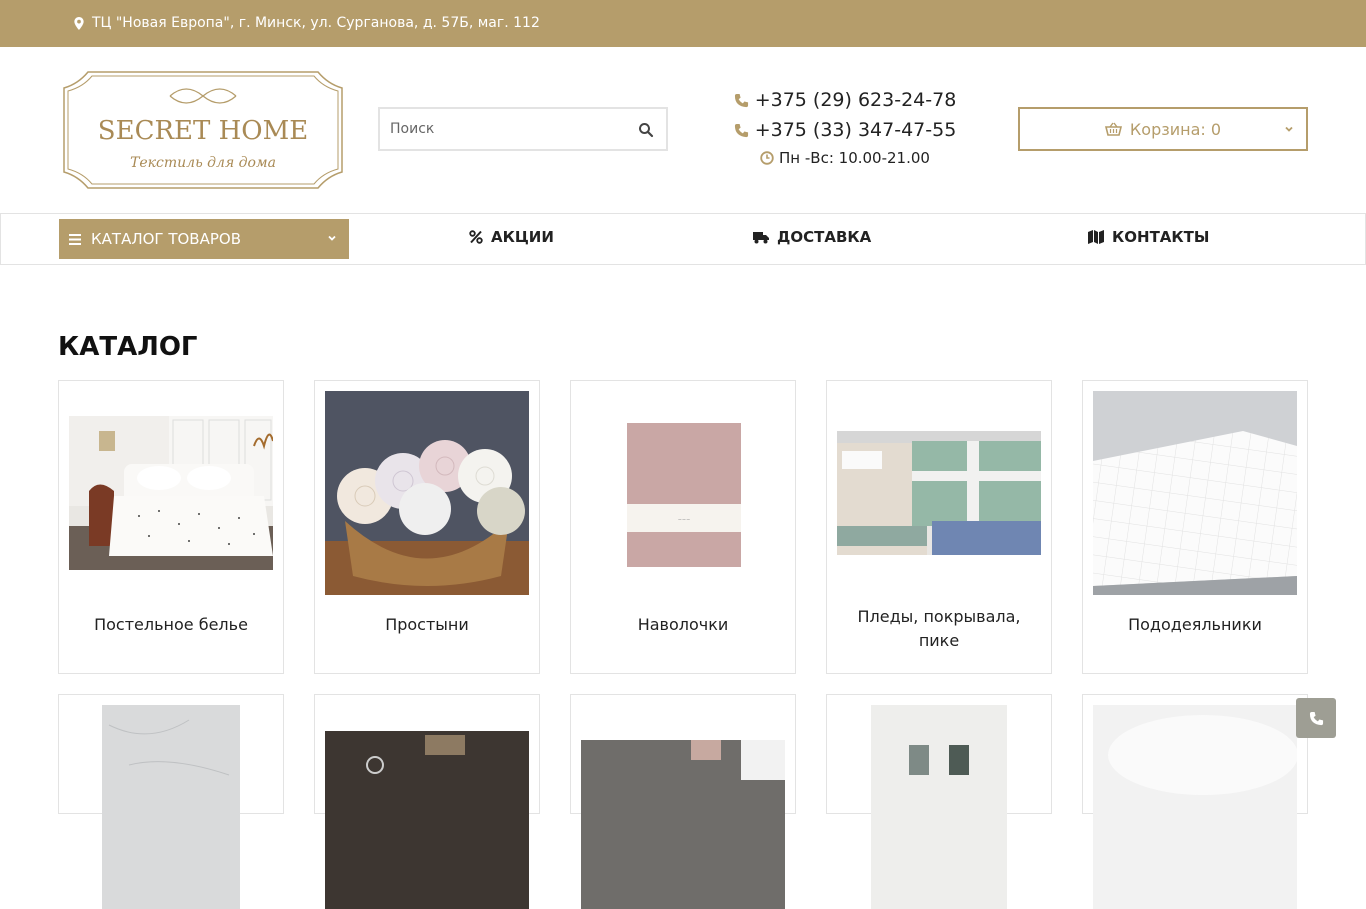 The width and height of the screenshot is (1366, 909). I want to click on nav-item-contacts: КОНТАКТЫ, so click(1148, 237).